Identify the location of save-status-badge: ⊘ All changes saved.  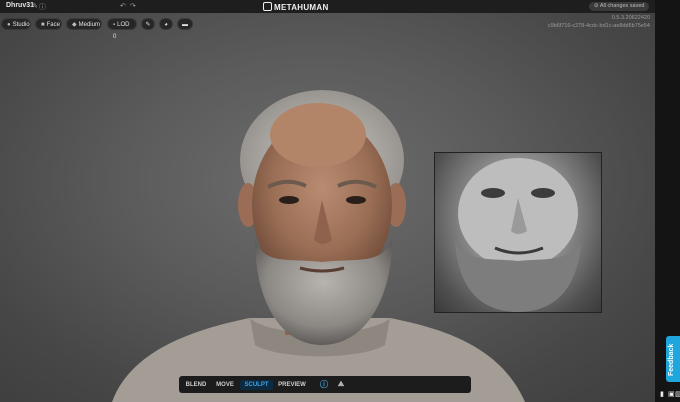
(619, 6).